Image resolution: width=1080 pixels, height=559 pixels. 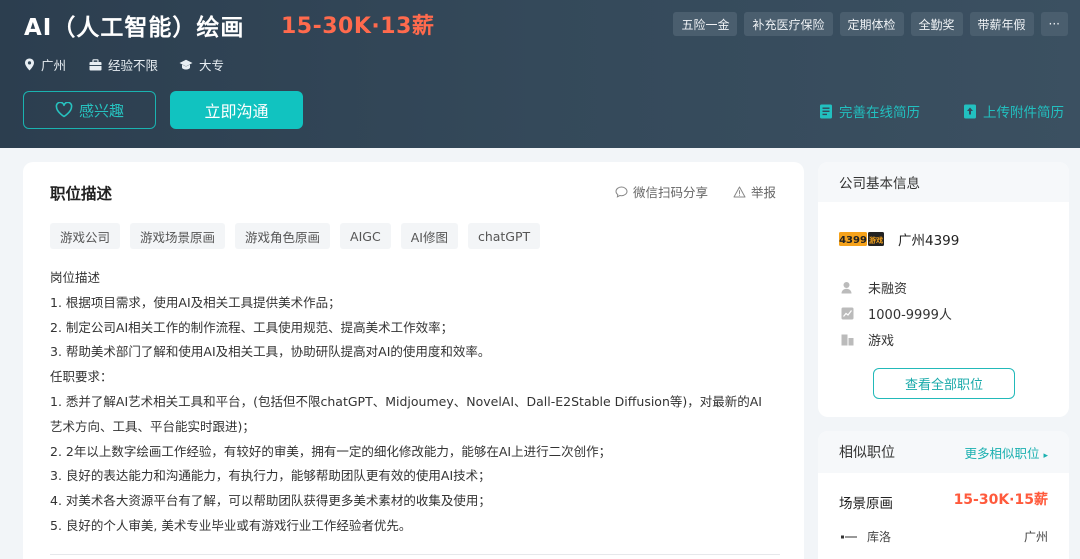 What do you see at coordinates (970, 111) in the screenshot?
I see `upload-file-icon` at bounding box center [970, 111].